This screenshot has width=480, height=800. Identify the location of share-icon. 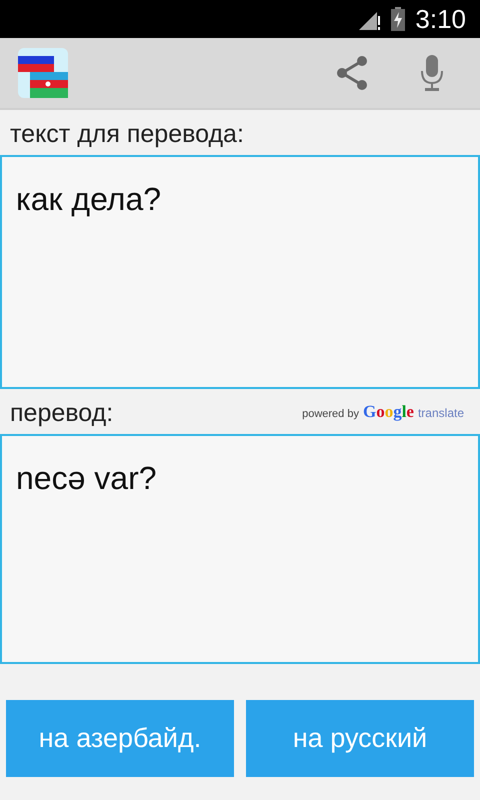
(352, 73).